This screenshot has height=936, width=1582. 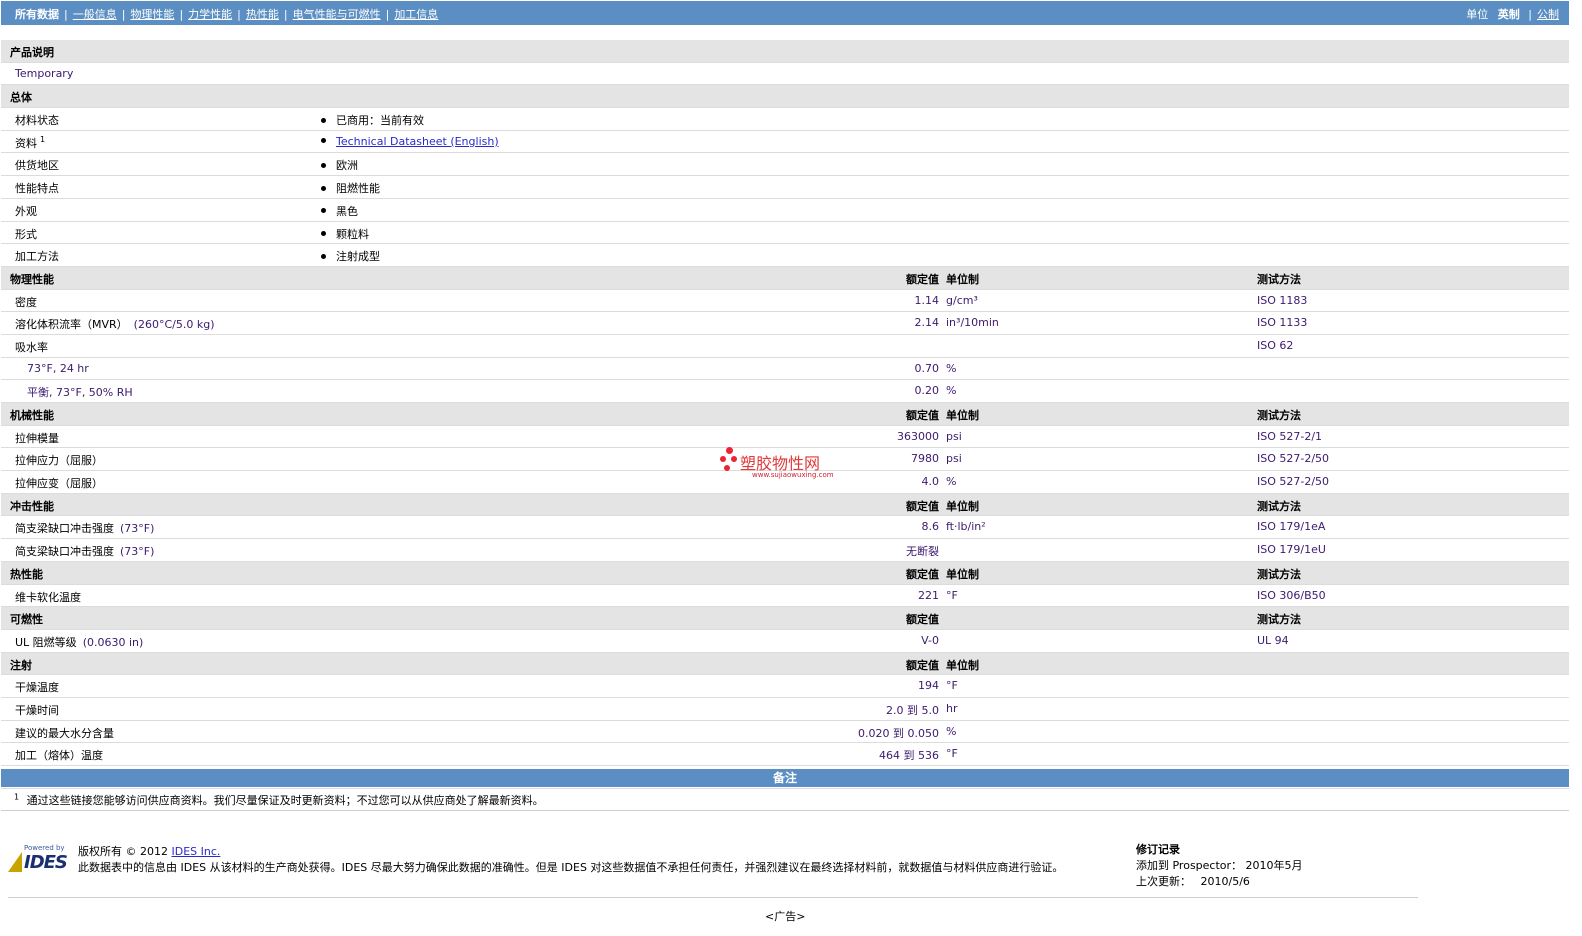 What do you see at coordinates (210, 14) in the screenshot?
I see `nav-tab-3: 力学性能` at bounding box center [210, 14].